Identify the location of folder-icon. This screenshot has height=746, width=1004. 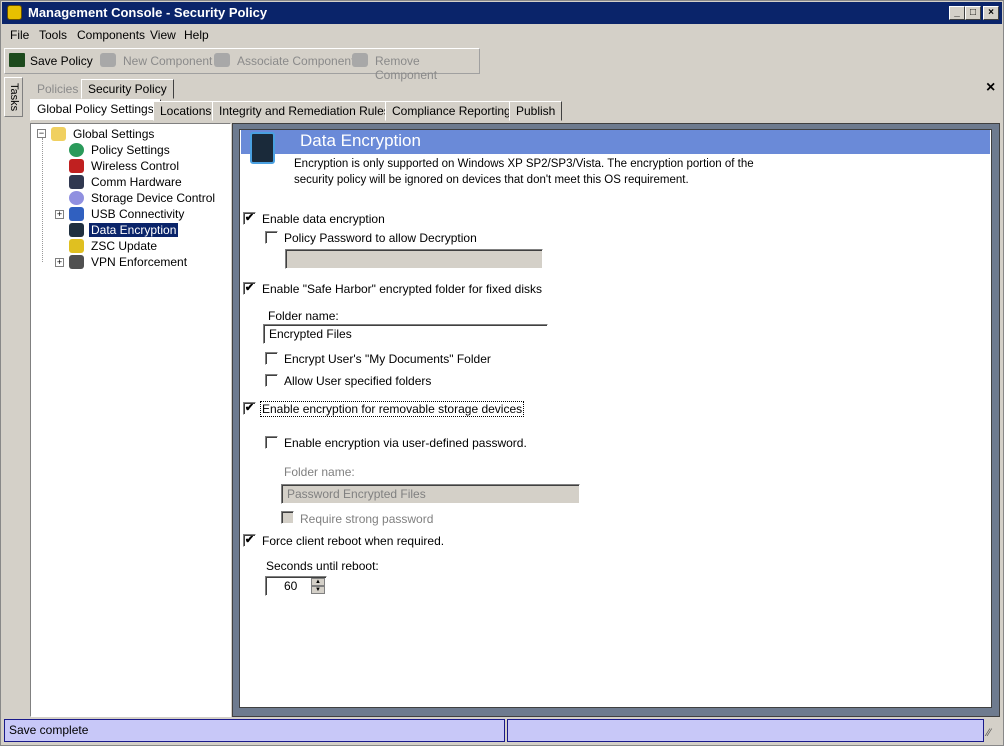
(58, 134).